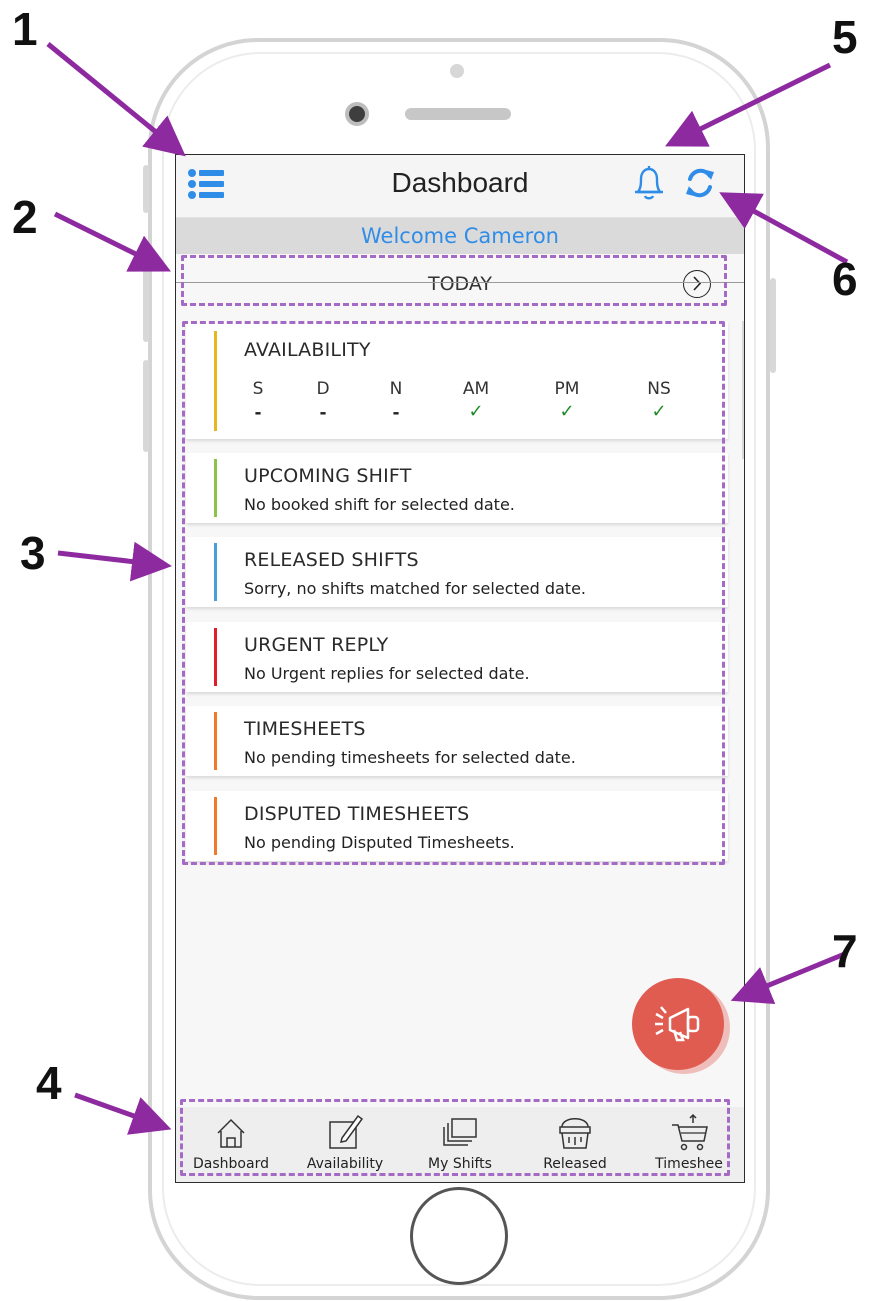 This screenshot has width=886, height=1301. What do you see at coordinates (25, 217) in the screenshot?
I see `callout-number: 2` at bounding box center [25, 217].